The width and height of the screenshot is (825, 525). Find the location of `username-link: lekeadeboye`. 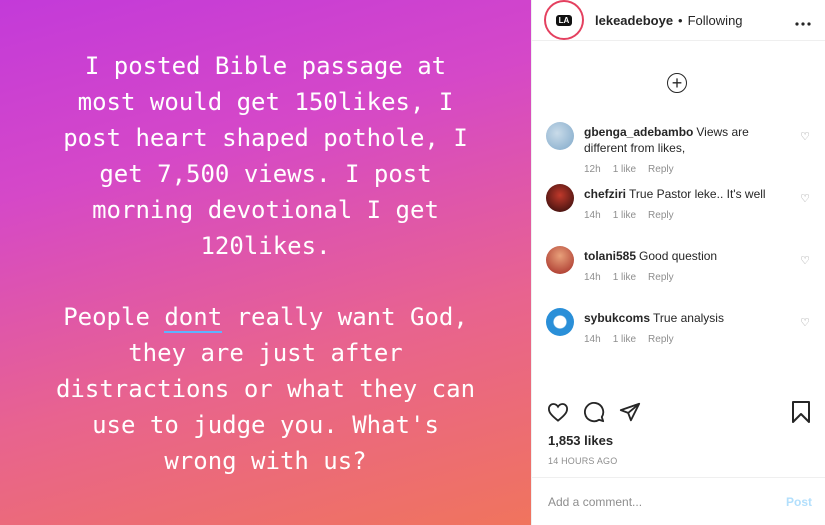

username-link: lekeadeboye is located at coordinates (634, 20).